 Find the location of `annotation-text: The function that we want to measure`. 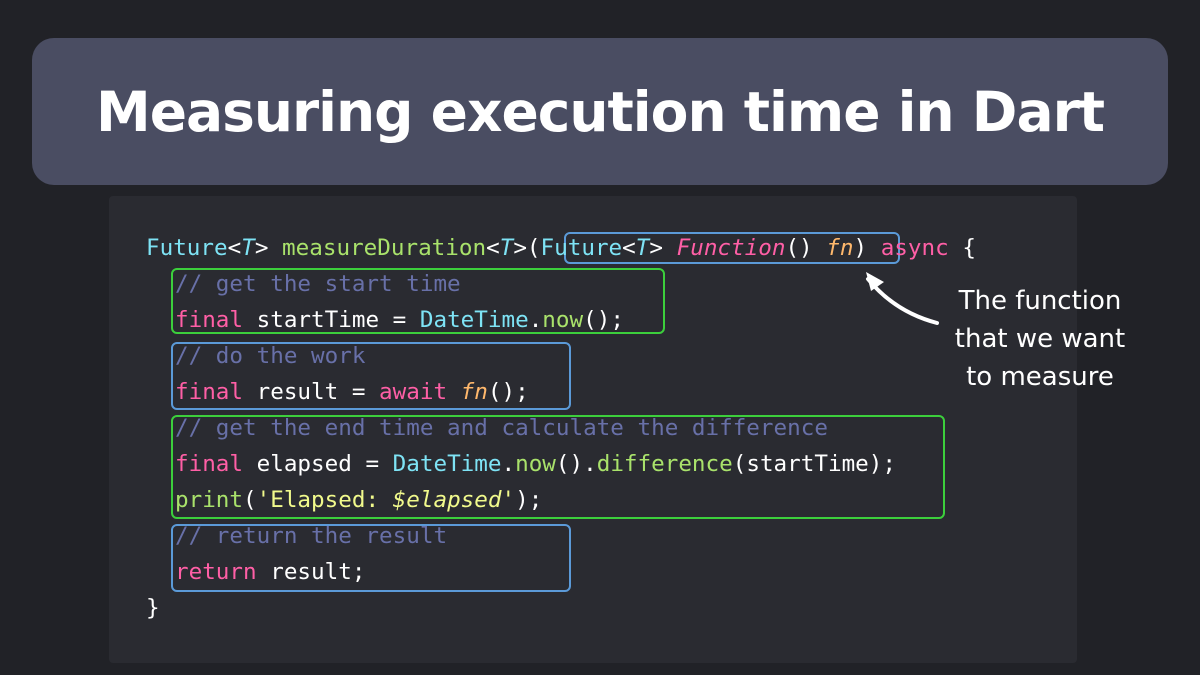

annotation-text: The function that we want to measure is located at coordinates (1040, 339).